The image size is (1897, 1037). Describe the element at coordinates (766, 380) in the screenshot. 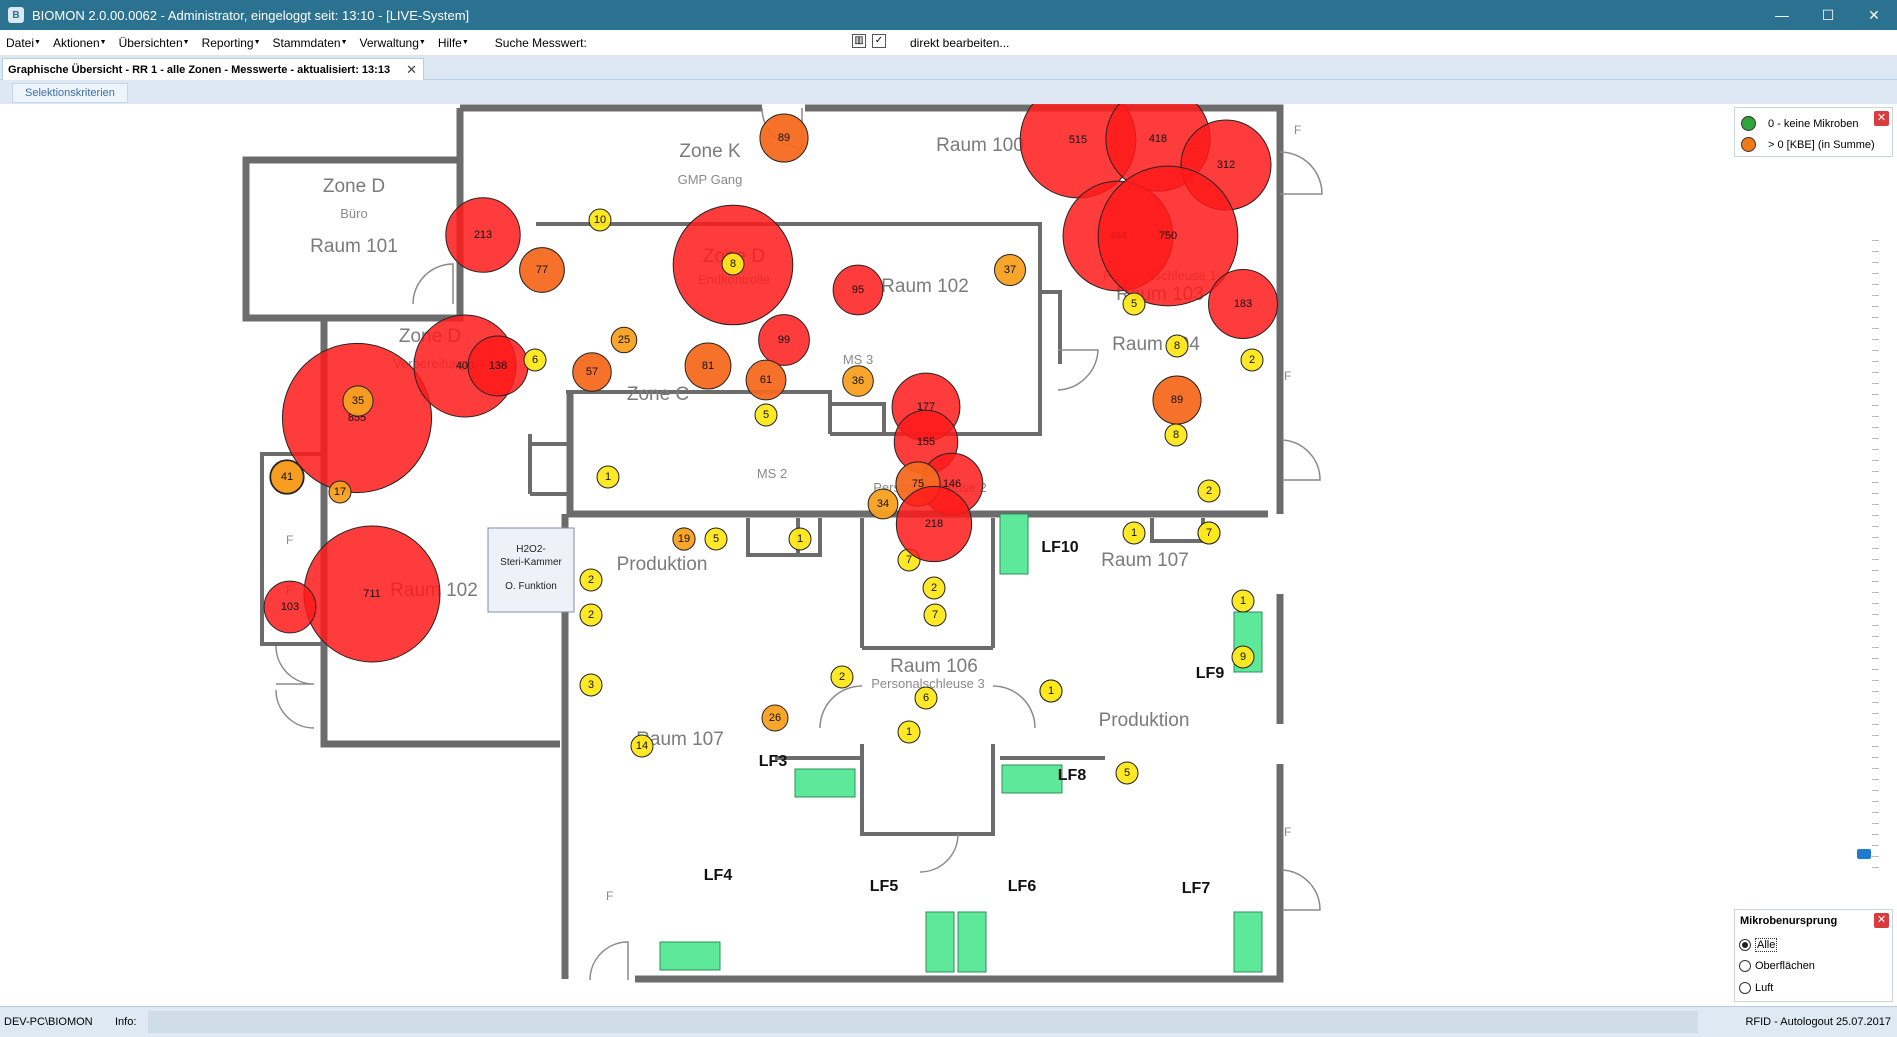

I see `measurement-bubble: 61` at that location.